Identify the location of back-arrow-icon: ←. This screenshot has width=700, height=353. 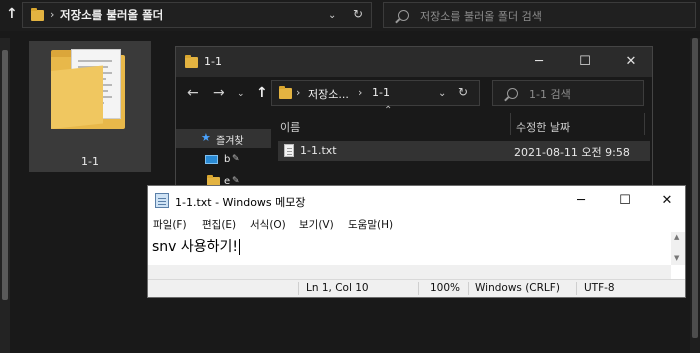
(193, 93).